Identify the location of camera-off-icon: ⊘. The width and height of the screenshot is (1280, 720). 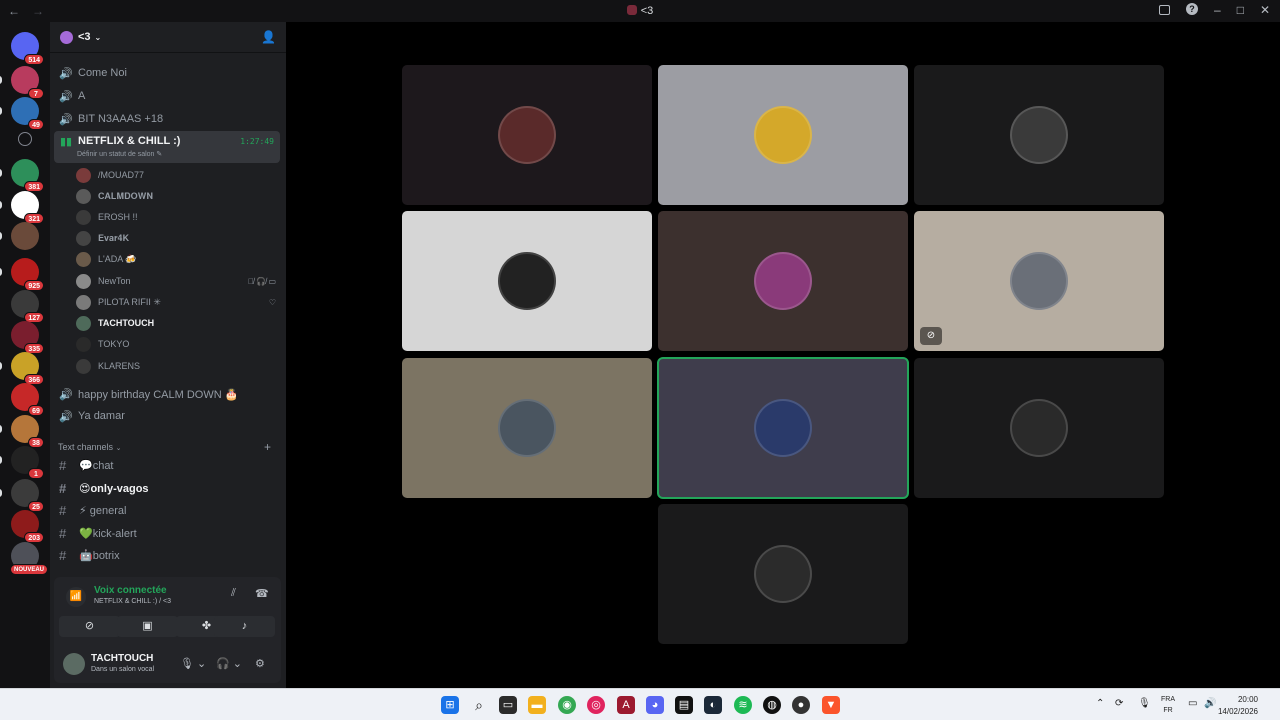
(89, 626).